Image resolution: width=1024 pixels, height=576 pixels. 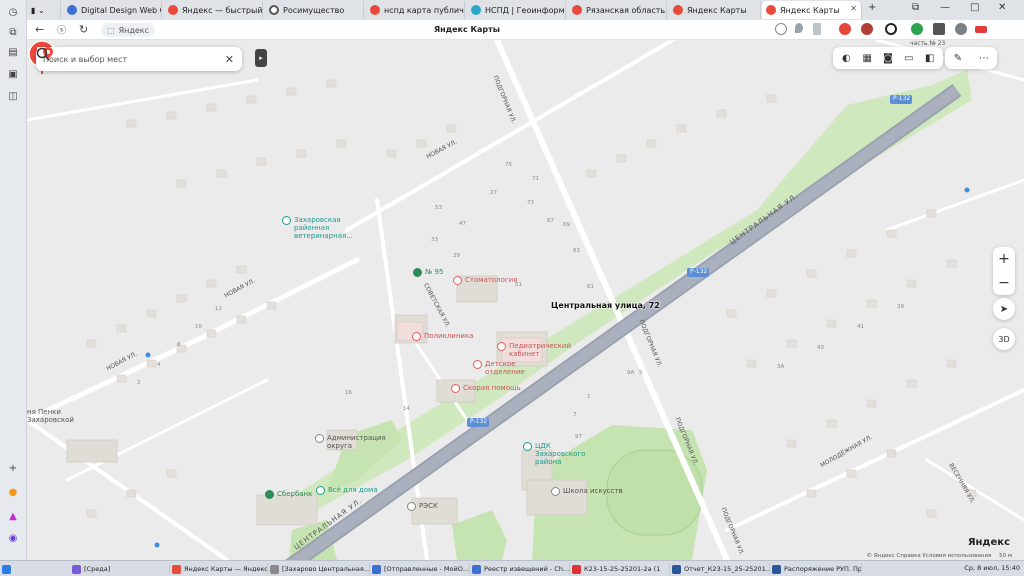 What do you see at coordinates (915, 7) in the screenshot?
I see `tab-copy-icon: ⧉` at bounding box center [915, 7].